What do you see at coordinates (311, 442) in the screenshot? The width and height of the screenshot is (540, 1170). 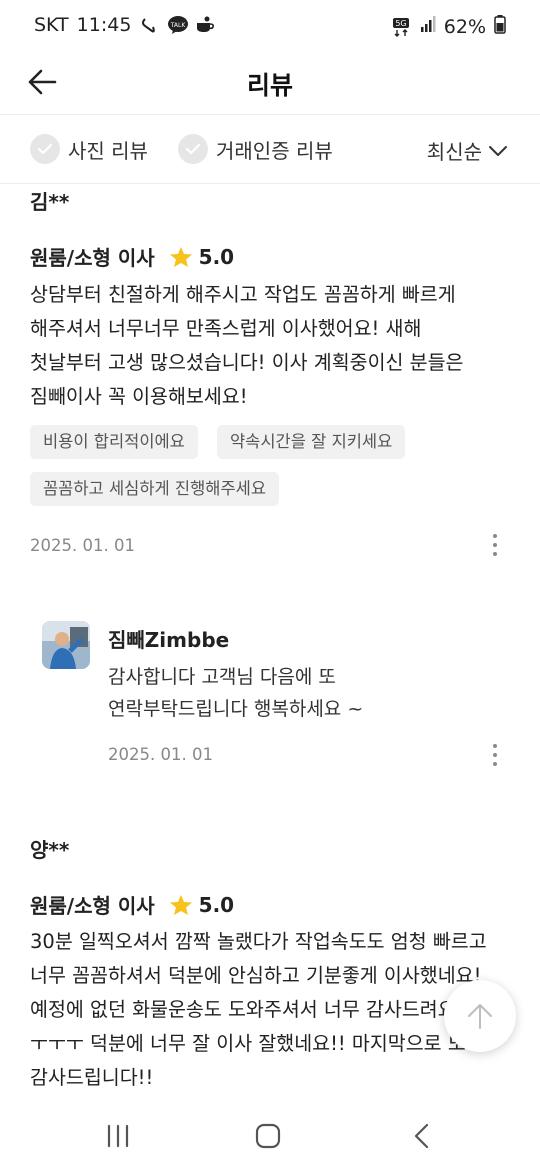 I see `review-tag: 약속시간을 잘 지키세요` at bounding box center [311, 442].